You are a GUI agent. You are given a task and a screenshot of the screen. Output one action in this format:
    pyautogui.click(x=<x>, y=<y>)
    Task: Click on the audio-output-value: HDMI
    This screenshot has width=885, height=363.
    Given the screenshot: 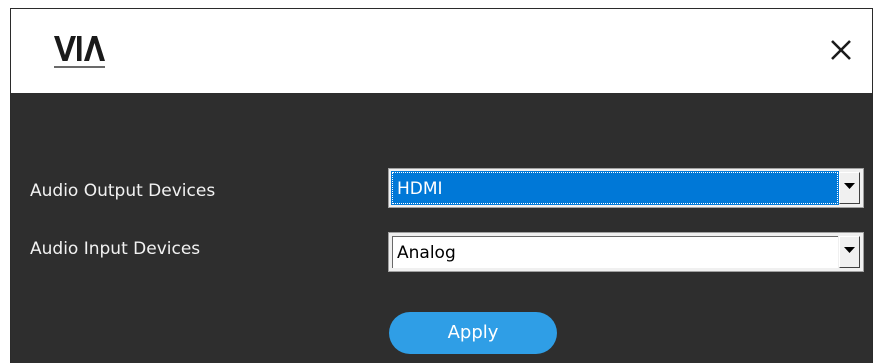 What is the action you would take?
    pyautogui.click(x=615, y=188)
    